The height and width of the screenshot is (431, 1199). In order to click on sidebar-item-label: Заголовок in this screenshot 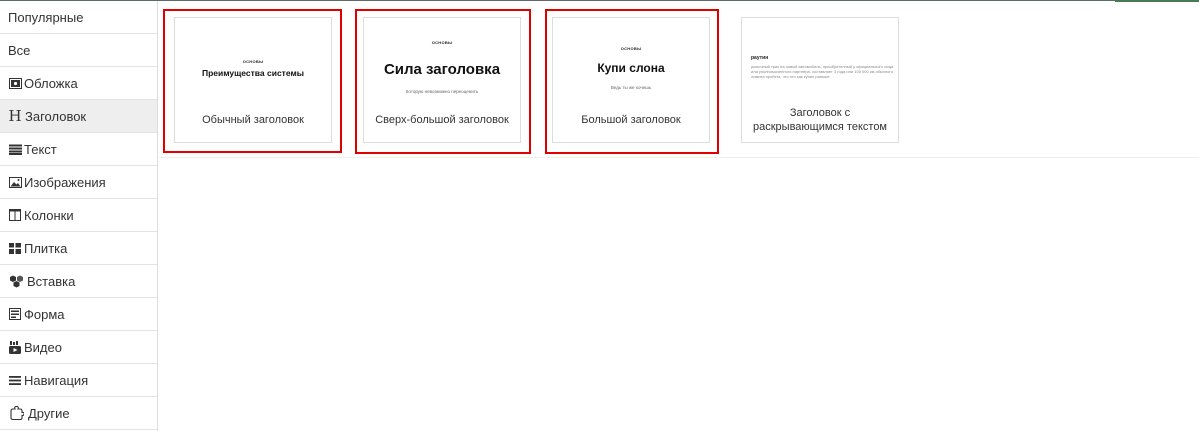, I will do `click(56, 116)`.